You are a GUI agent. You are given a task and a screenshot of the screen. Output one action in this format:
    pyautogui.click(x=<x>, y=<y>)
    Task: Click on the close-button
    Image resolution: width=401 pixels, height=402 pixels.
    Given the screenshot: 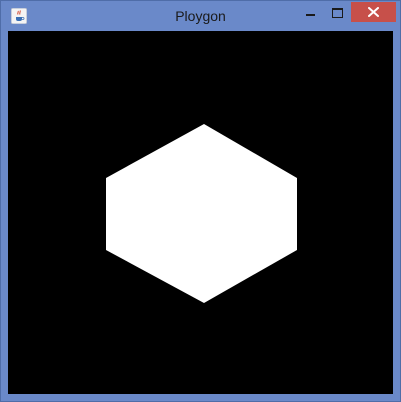 What is the action you would take?
    pyautogui.click(x=373, y=12)
    